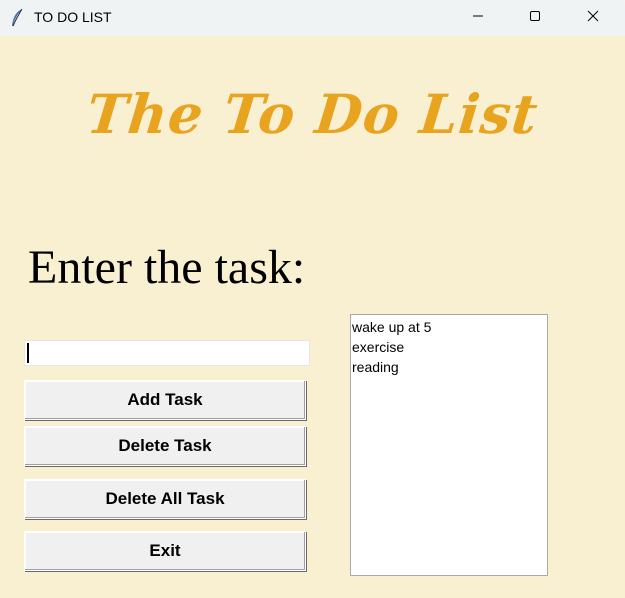  Describe the element at coordinates (449, 445) in the screenshot. I see `task-listbox: wake up at 5 exercise reading` at that location.